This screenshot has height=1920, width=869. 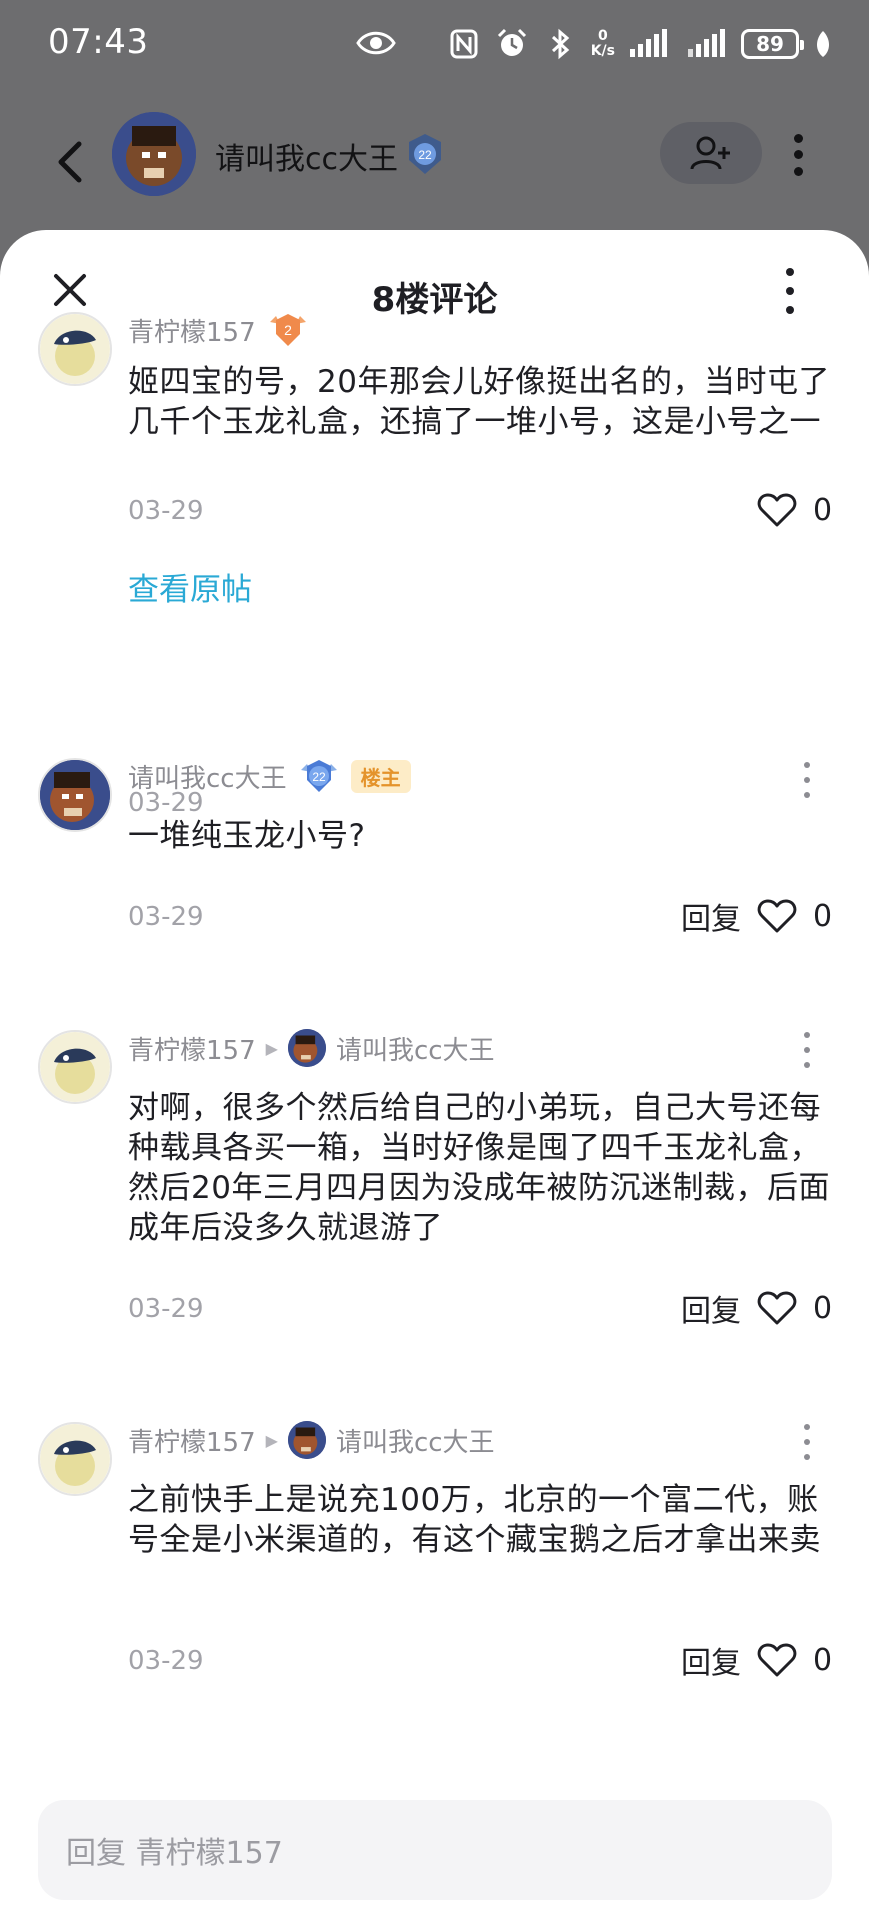 I want to click on alarm-icon, so click(x=511, y=42).